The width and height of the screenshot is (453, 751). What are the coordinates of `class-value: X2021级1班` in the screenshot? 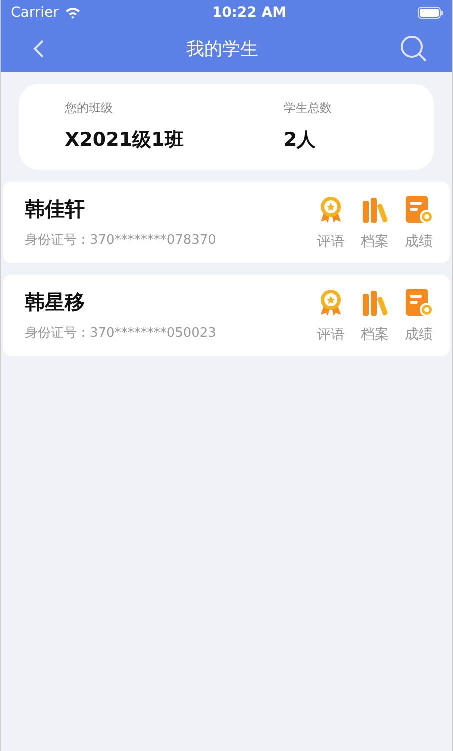 It's located at (125, 140).